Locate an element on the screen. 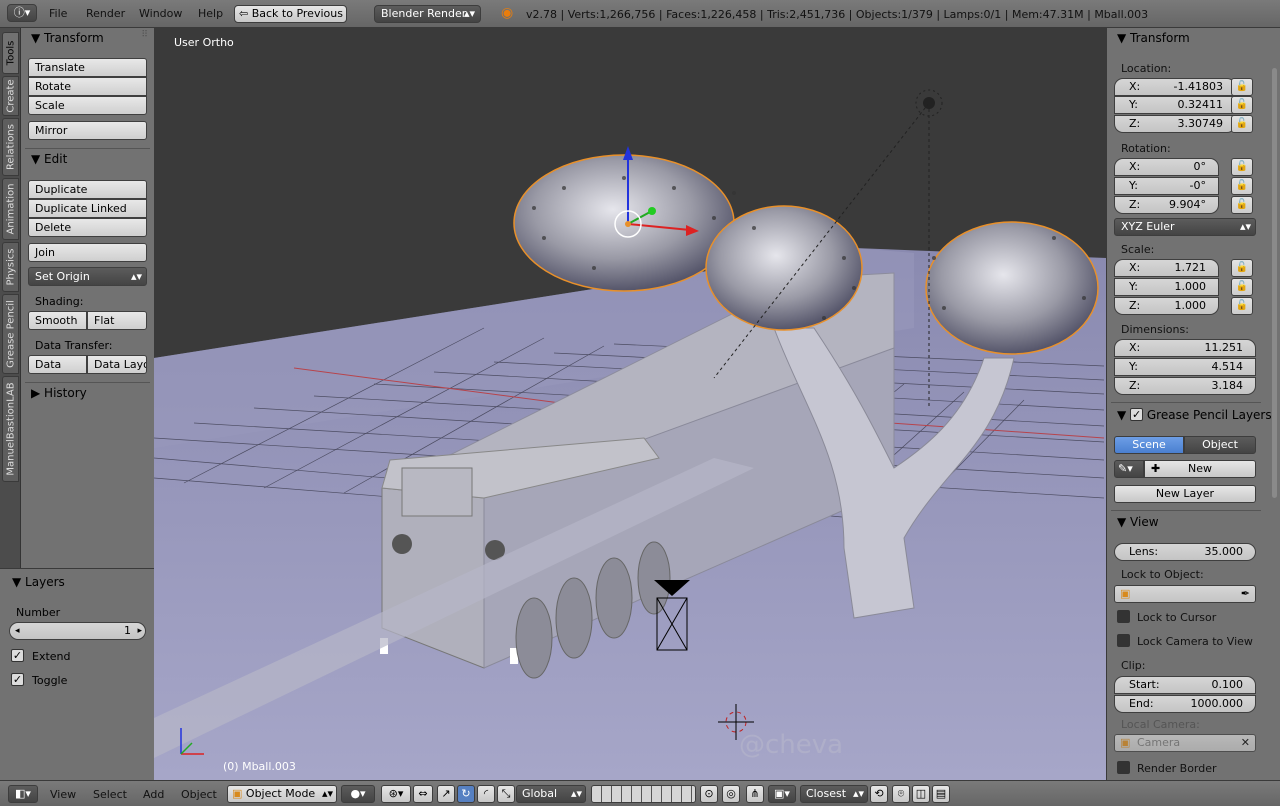 This screenshot has height=806, width=1280. lock-scale-y-icon: 🔓 is located at coordinates (1242, 287).